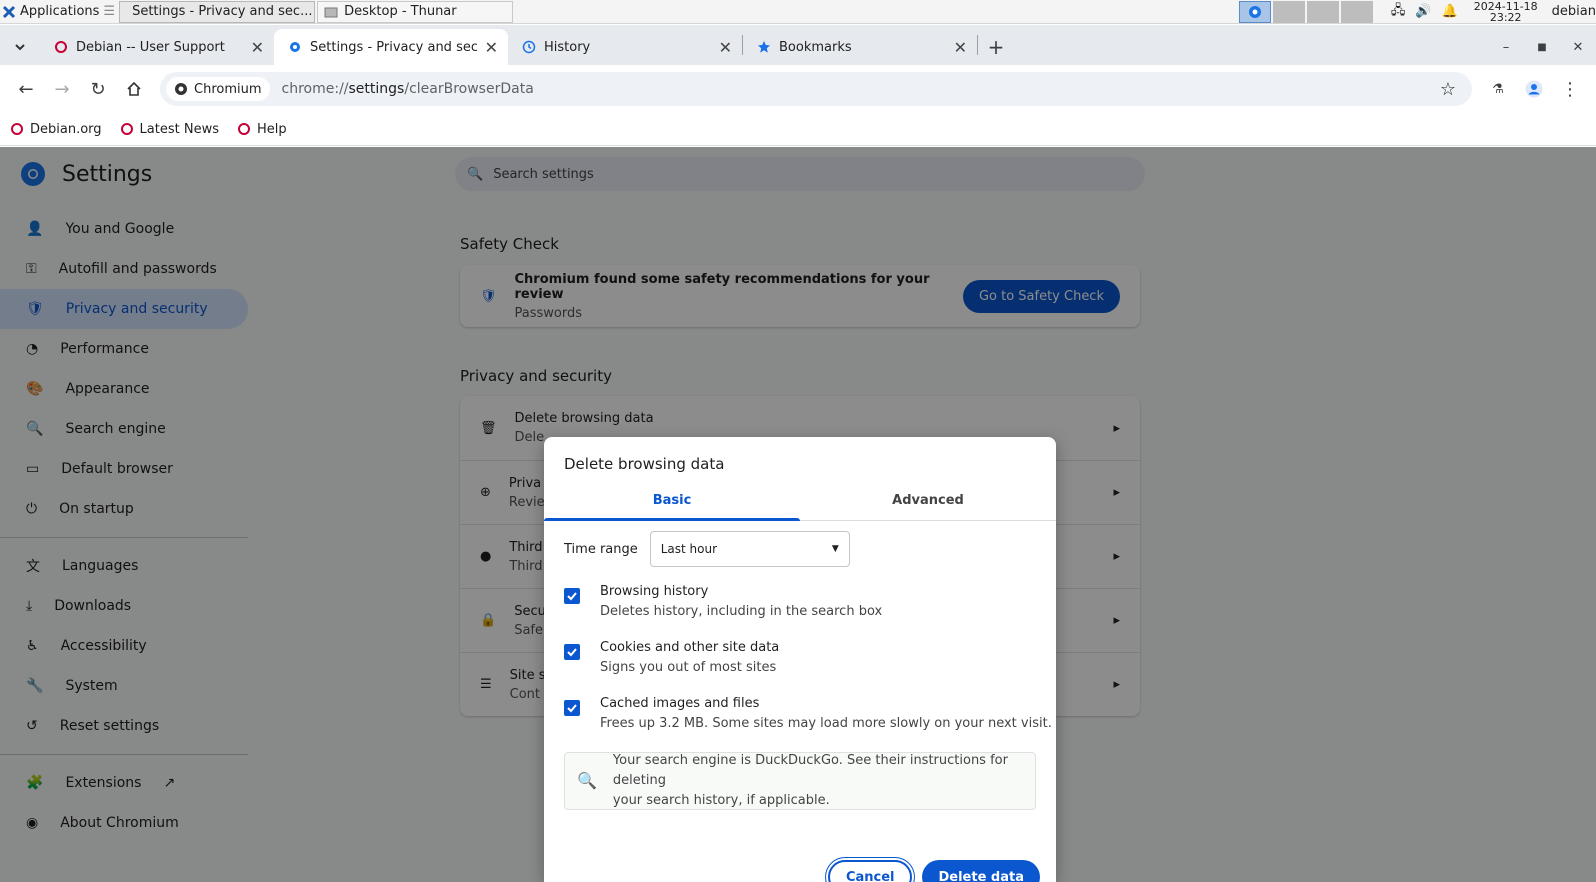  Describe the element at coordinates (66, 129) in the screenshot. I see `bookmark-label: Debian.org` at that location.